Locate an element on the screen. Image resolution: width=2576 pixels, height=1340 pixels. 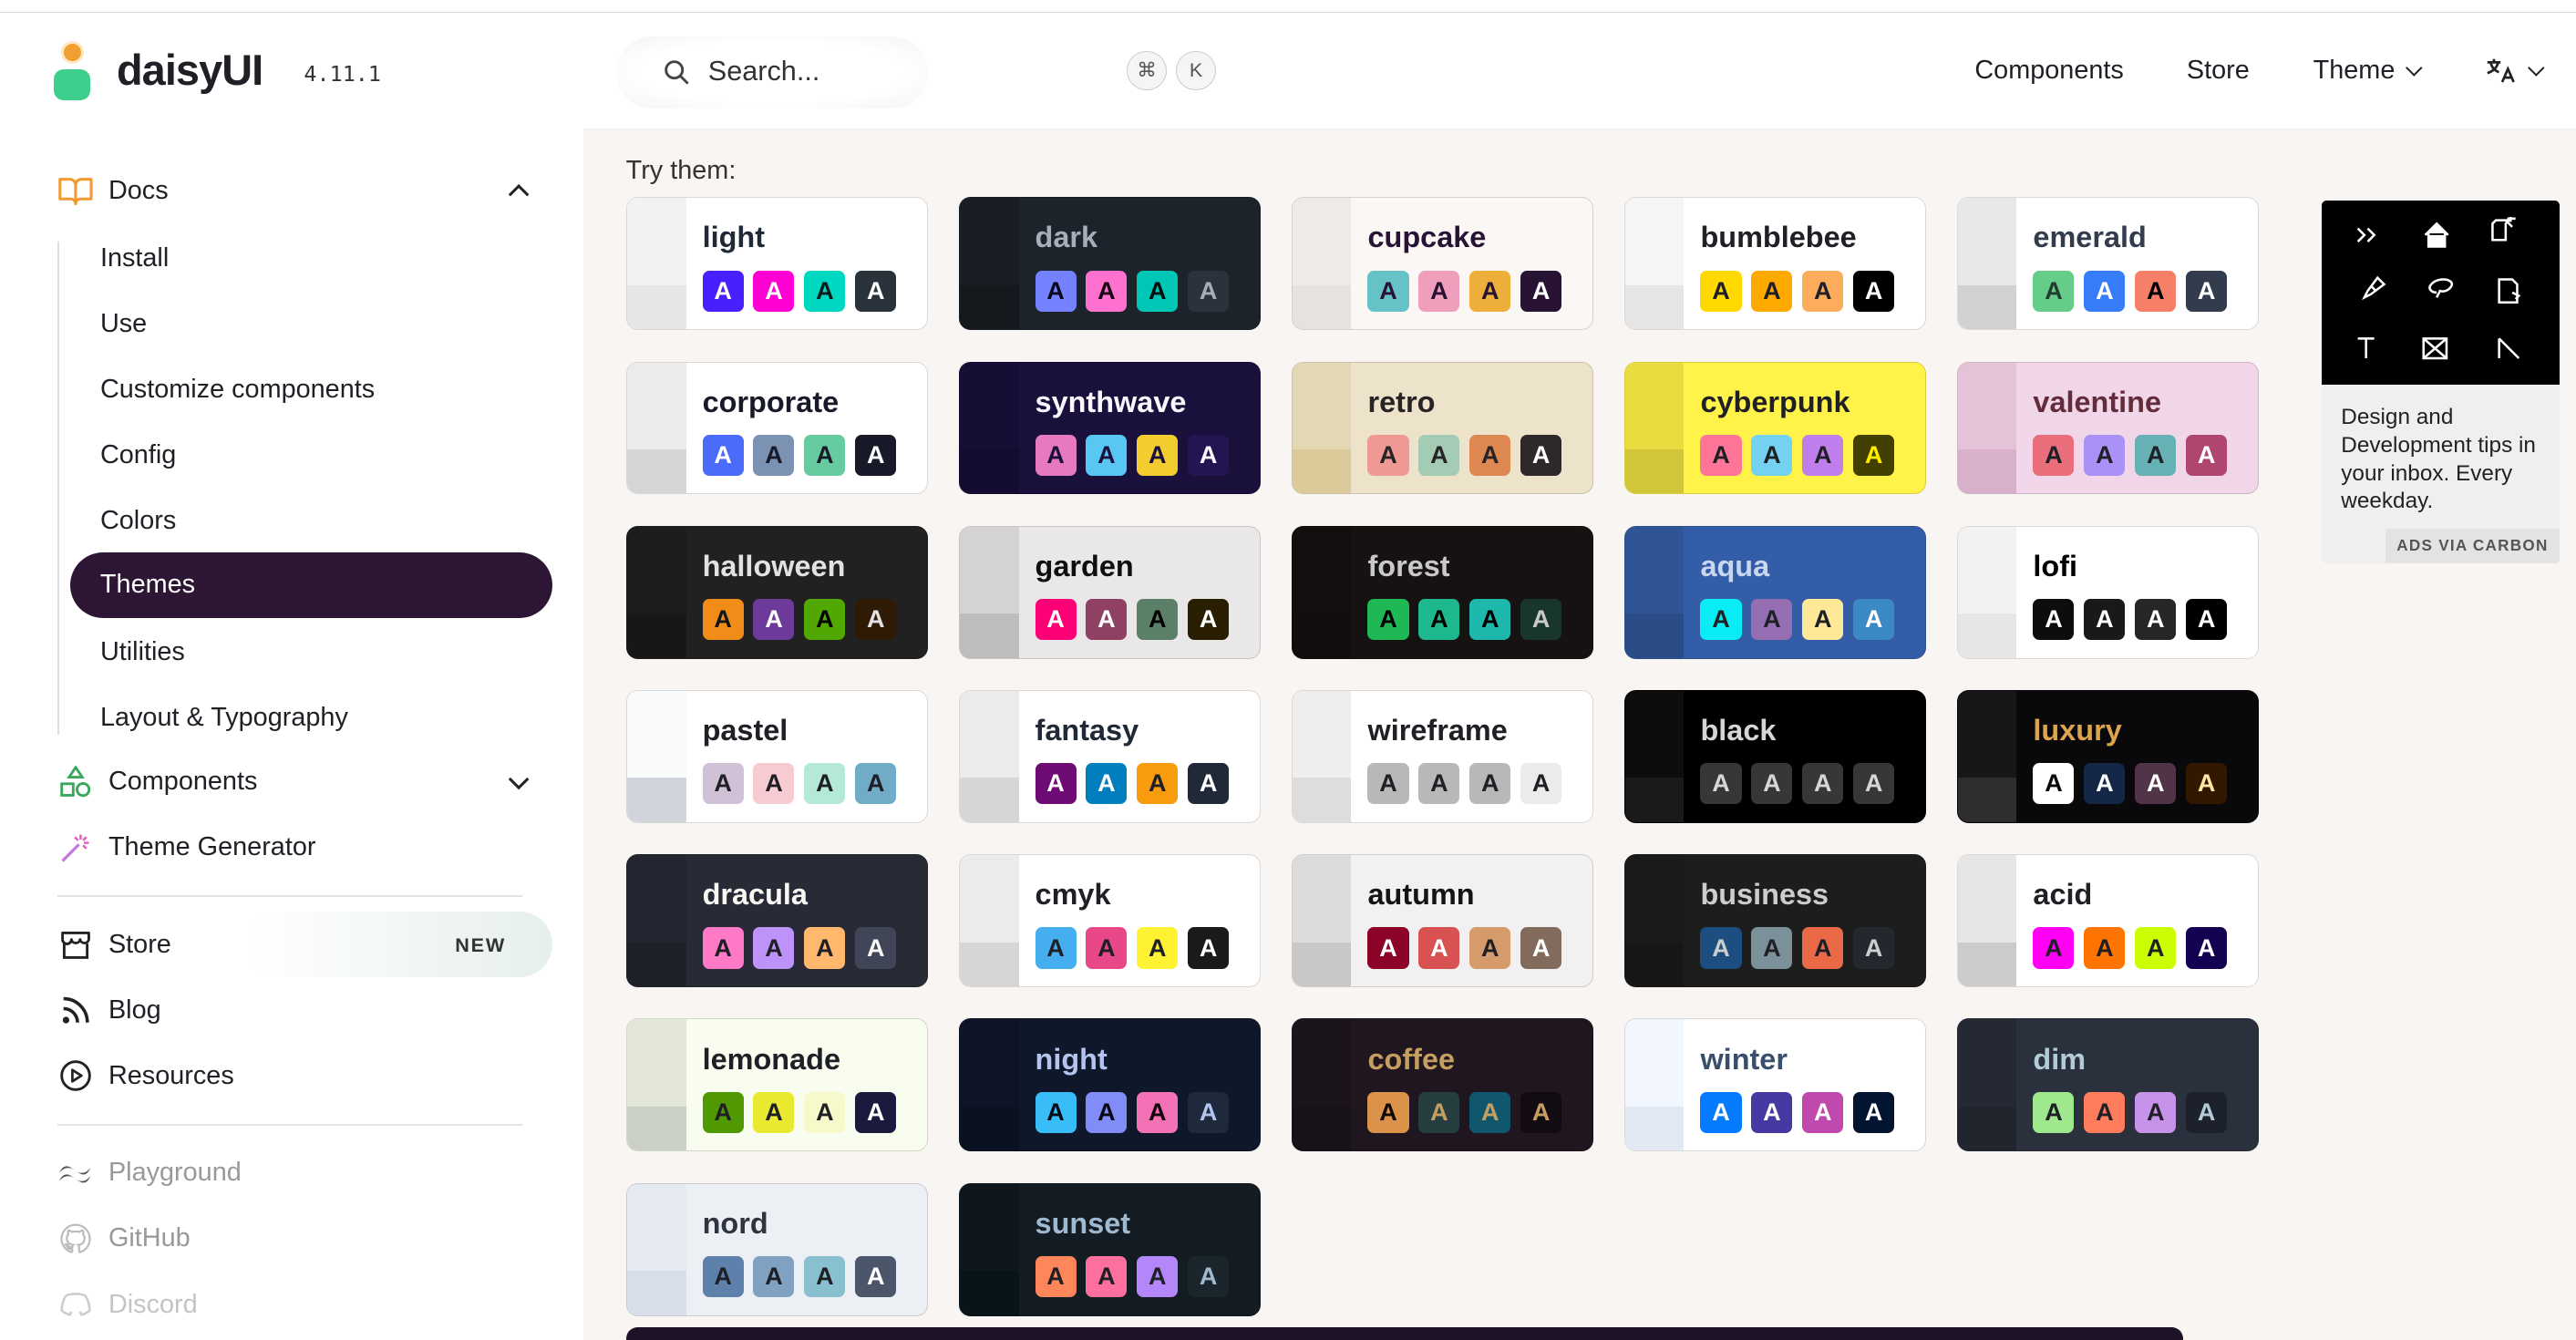
discord-icon is located at coordinates (75, 1304).